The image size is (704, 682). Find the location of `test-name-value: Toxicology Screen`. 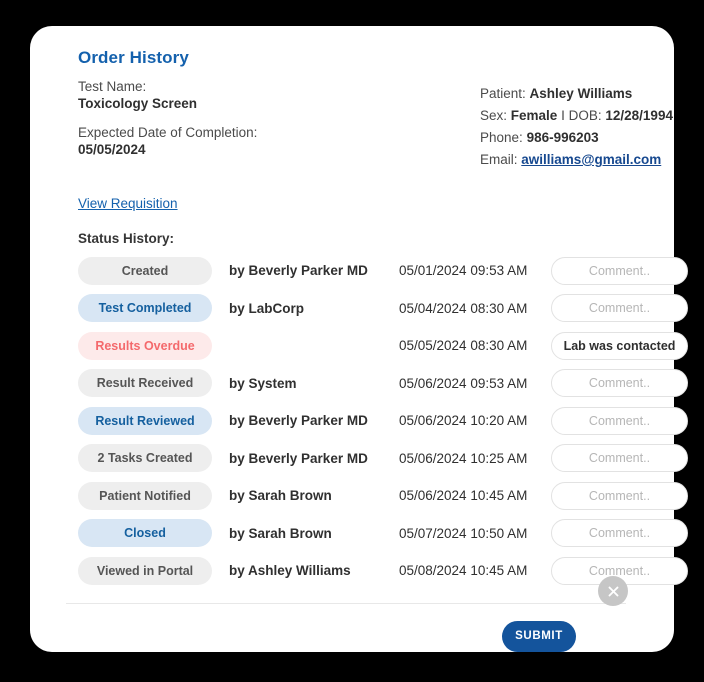

test-name-value: Toxicology Screen is located at coordinates (138, 103).